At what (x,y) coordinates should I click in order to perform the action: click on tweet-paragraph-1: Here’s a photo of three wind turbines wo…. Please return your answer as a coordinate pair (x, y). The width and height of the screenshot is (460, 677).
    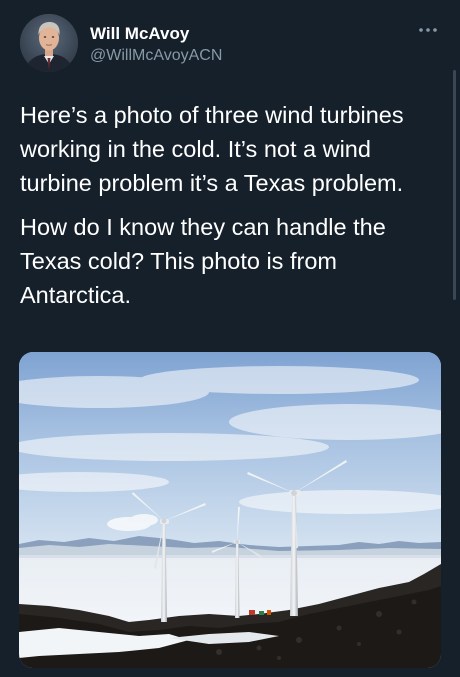
    Looking at the image, I should click on (212, 149).